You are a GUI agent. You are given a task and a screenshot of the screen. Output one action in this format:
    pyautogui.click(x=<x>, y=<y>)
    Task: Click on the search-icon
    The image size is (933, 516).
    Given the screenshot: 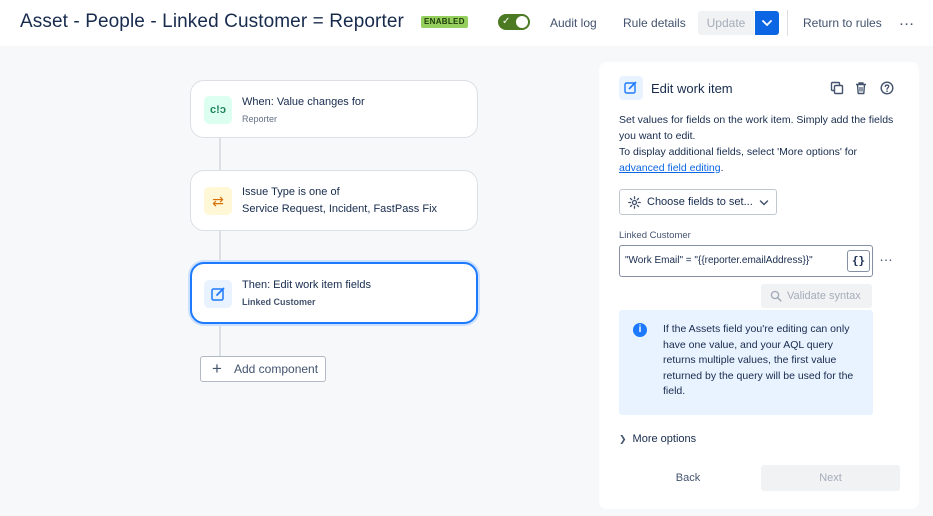 What is the action you would take?
    pyautogui.click(x=776, y=296)
    